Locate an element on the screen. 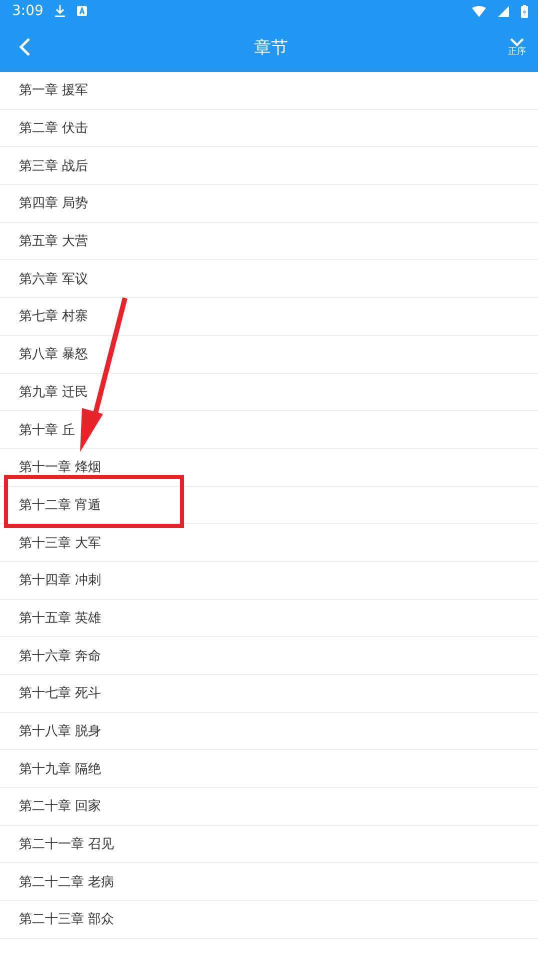 The image size is (538, 956). keyboard-icon is located at coordinates (82, 11).